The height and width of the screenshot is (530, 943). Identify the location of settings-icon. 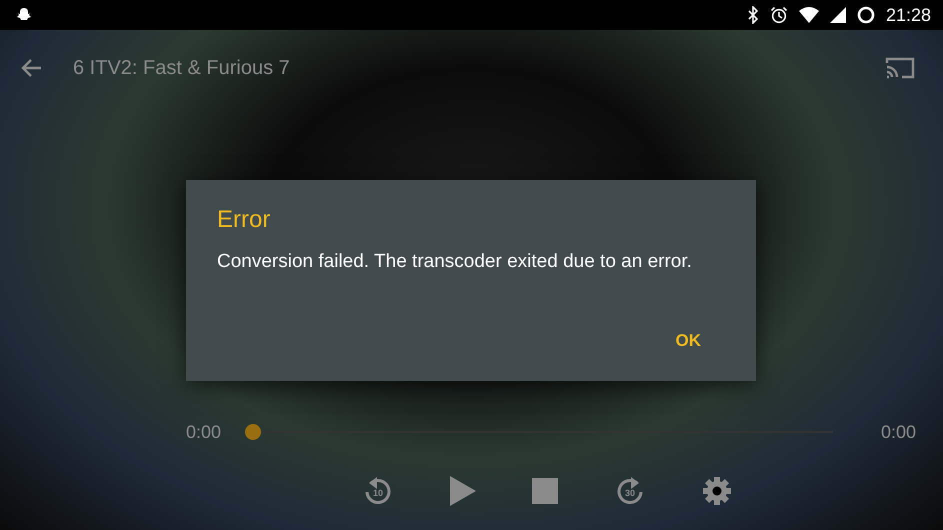
(717, 491).